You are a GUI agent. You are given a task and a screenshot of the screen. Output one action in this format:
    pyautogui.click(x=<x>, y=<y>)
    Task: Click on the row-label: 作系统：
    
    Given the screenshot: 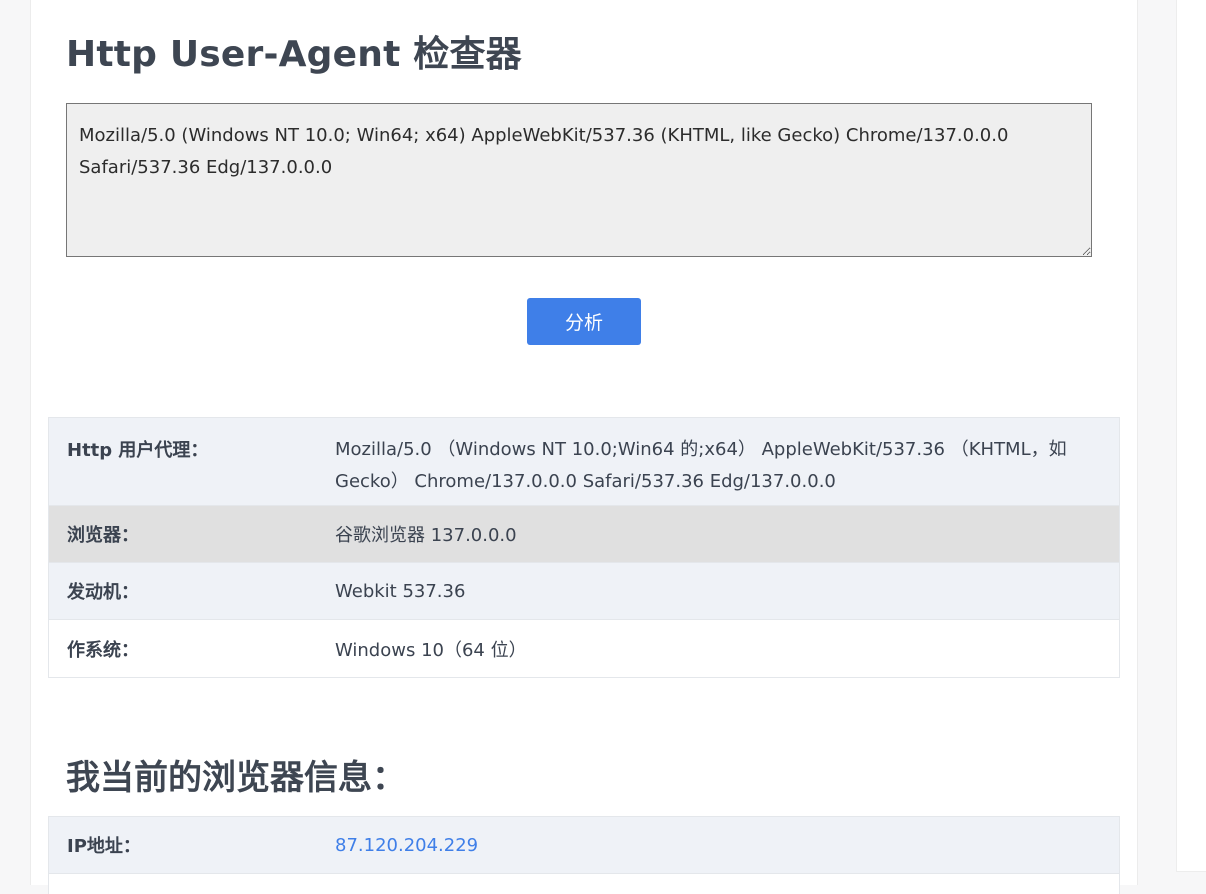 What is the action you would take?
    pyautogui.click(x=103, y=650)
    